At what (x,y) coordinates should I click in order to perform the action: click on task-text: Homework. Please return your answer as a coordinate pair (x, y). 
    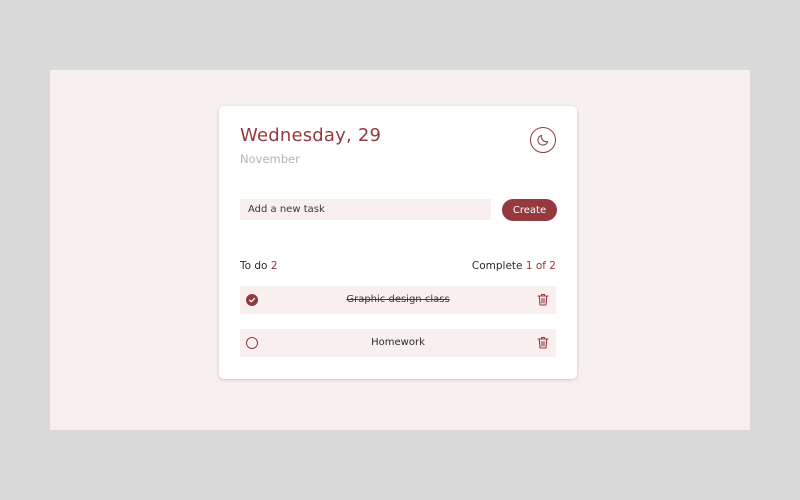
    Looking at the image, I should click on (398, 342).